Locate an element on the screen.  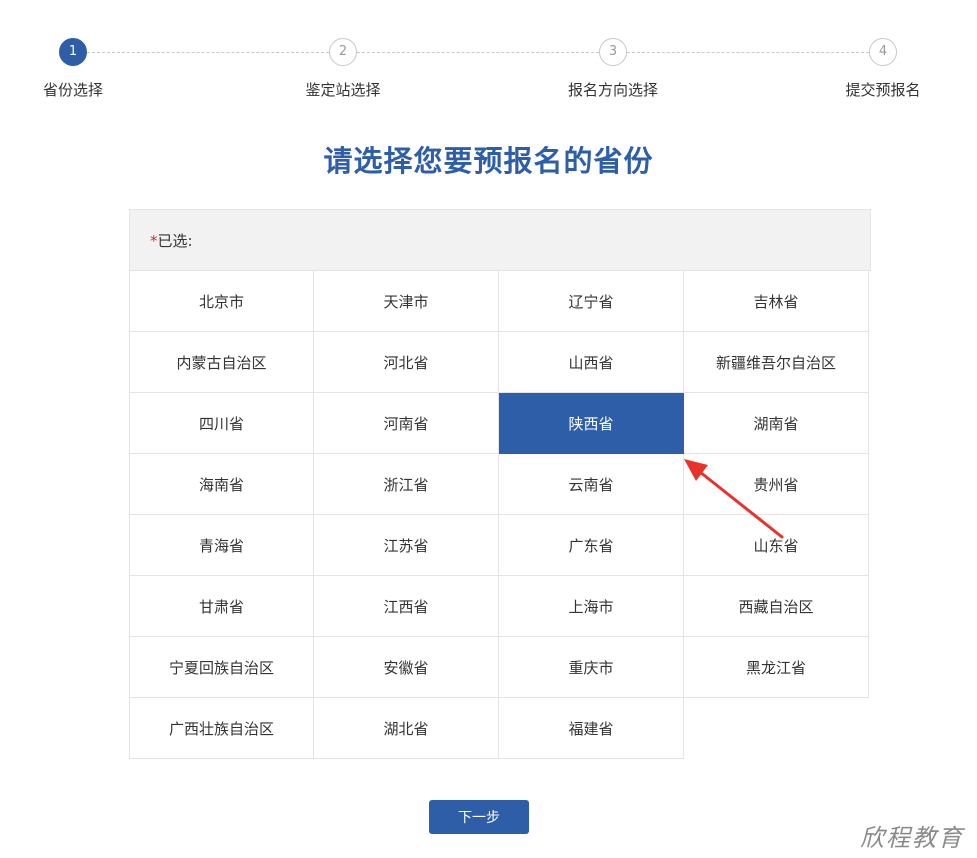
province-option: 四川省 is located at coordinates (221, 423).